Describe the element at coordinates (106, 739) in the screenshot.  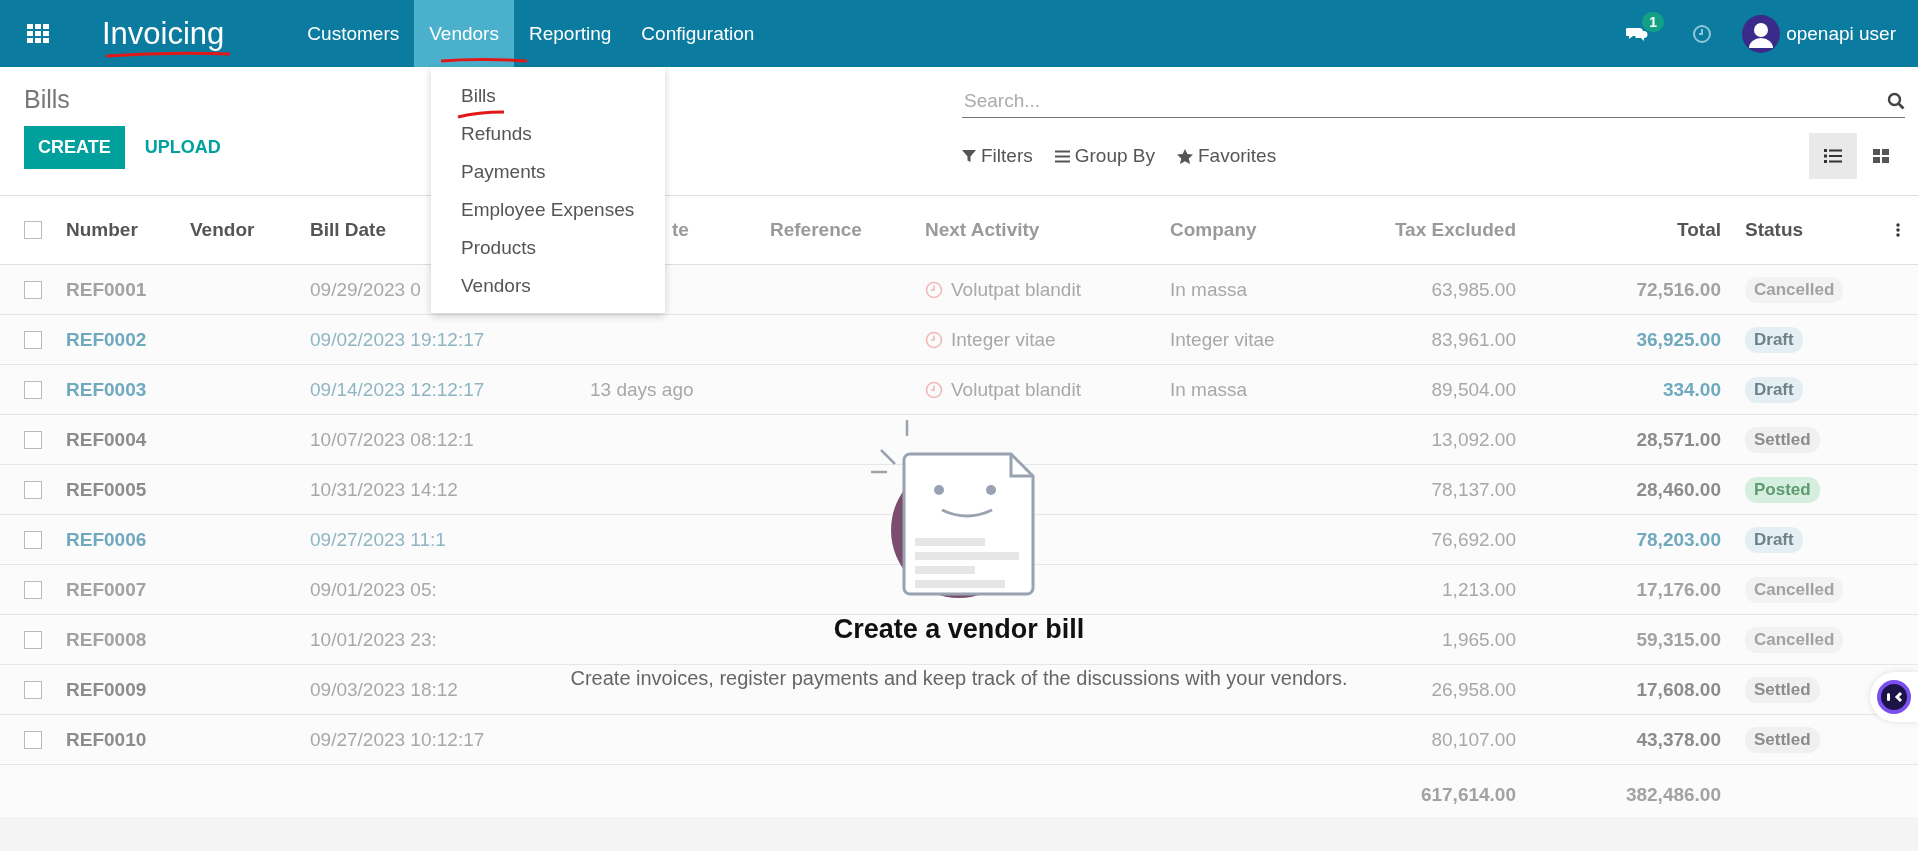
I see `table-cell: REF0010` at that location.